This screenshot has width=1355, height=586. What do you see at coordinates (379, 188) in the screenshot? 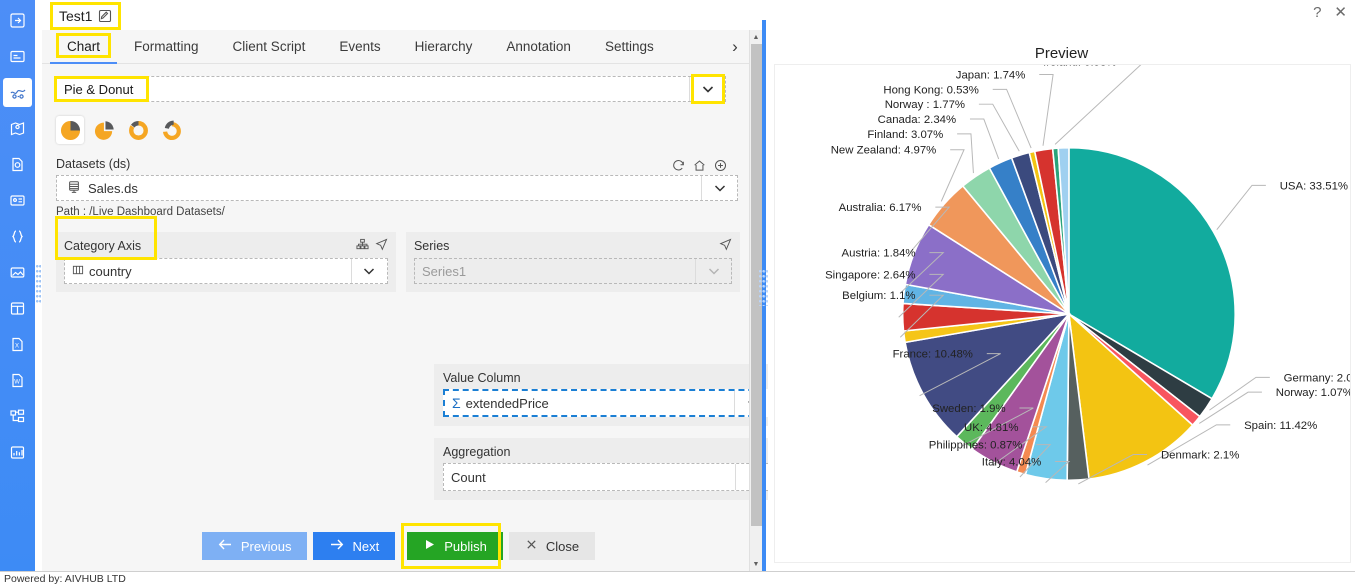
I see `datasets-value-wrap: Sales.ds` at bounding box center [379, 188].